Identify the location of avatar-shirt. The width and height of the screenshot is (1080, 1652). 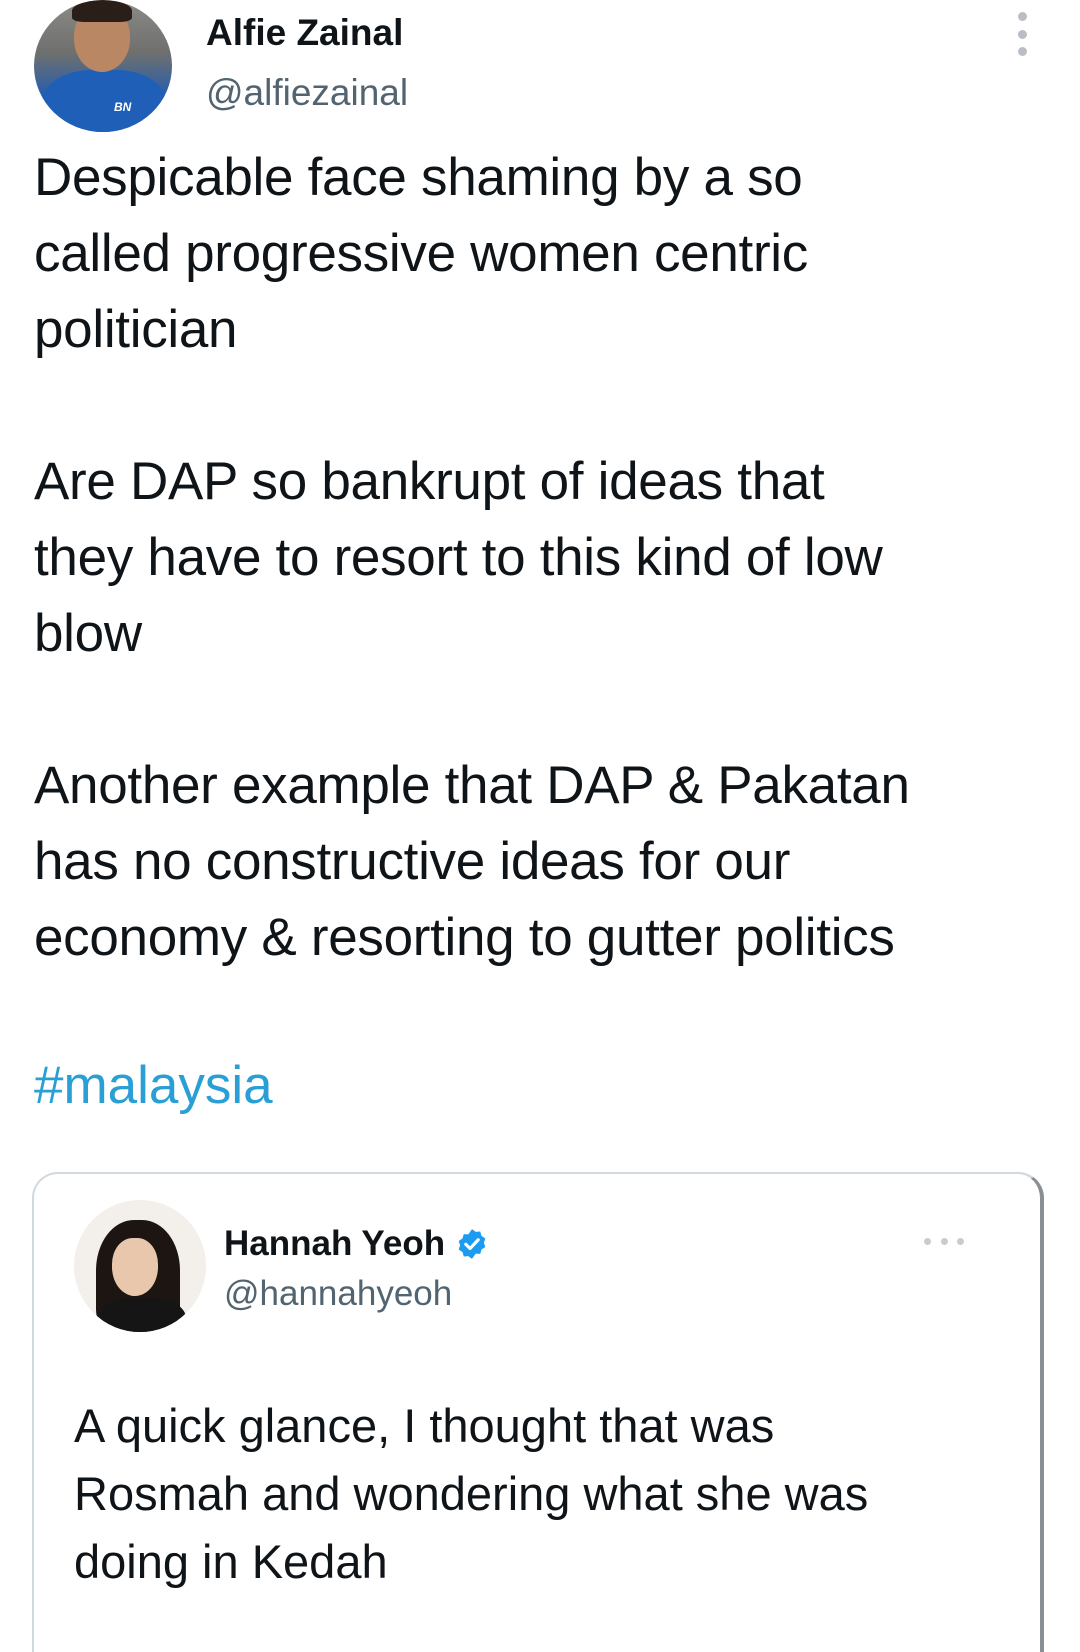
(104, 101).